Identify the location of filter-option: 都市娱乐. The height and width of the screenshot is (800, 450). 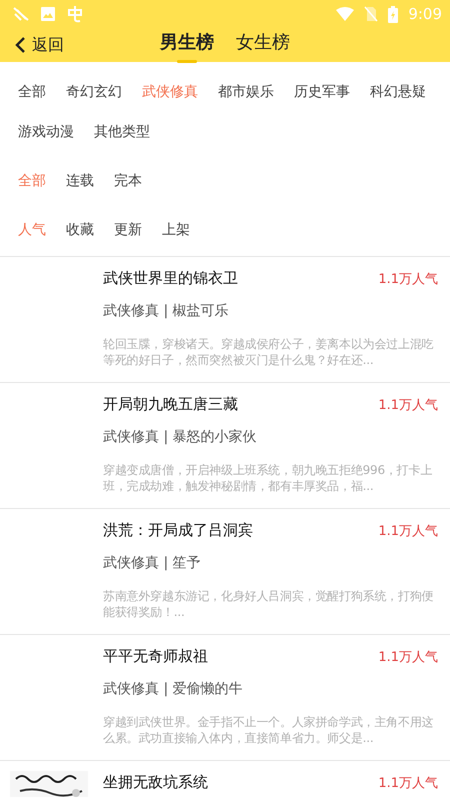
(246, 92).